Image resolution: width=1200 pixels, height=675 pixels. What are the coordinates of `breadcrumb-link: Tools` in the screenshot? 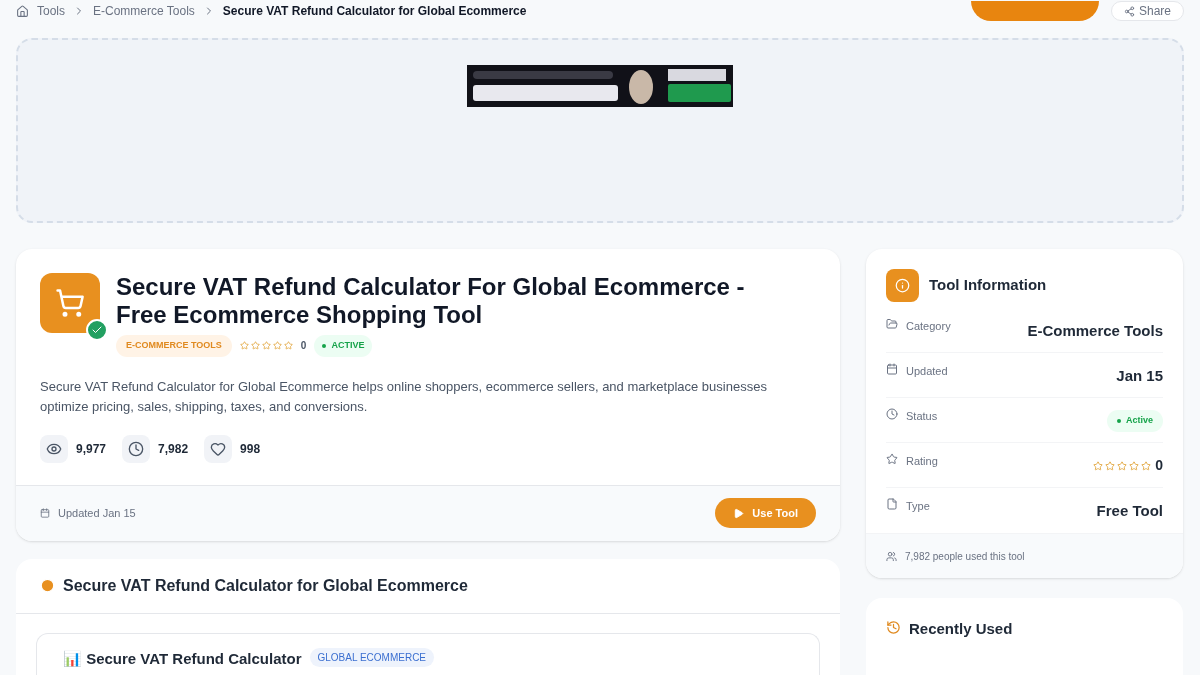 It's located at (51, 11).